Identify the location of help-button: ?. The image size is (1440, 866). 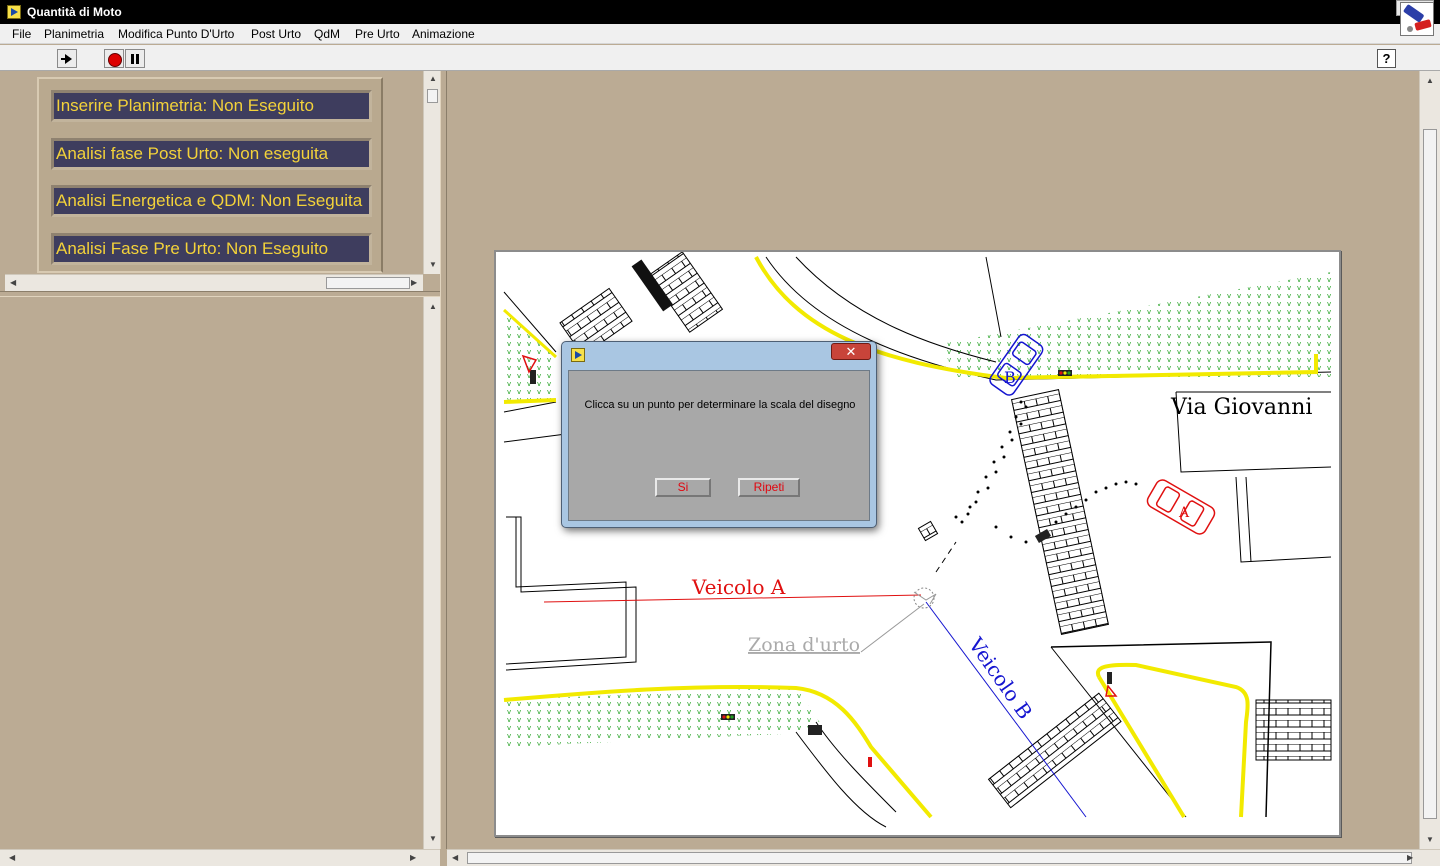
(1386, 58).